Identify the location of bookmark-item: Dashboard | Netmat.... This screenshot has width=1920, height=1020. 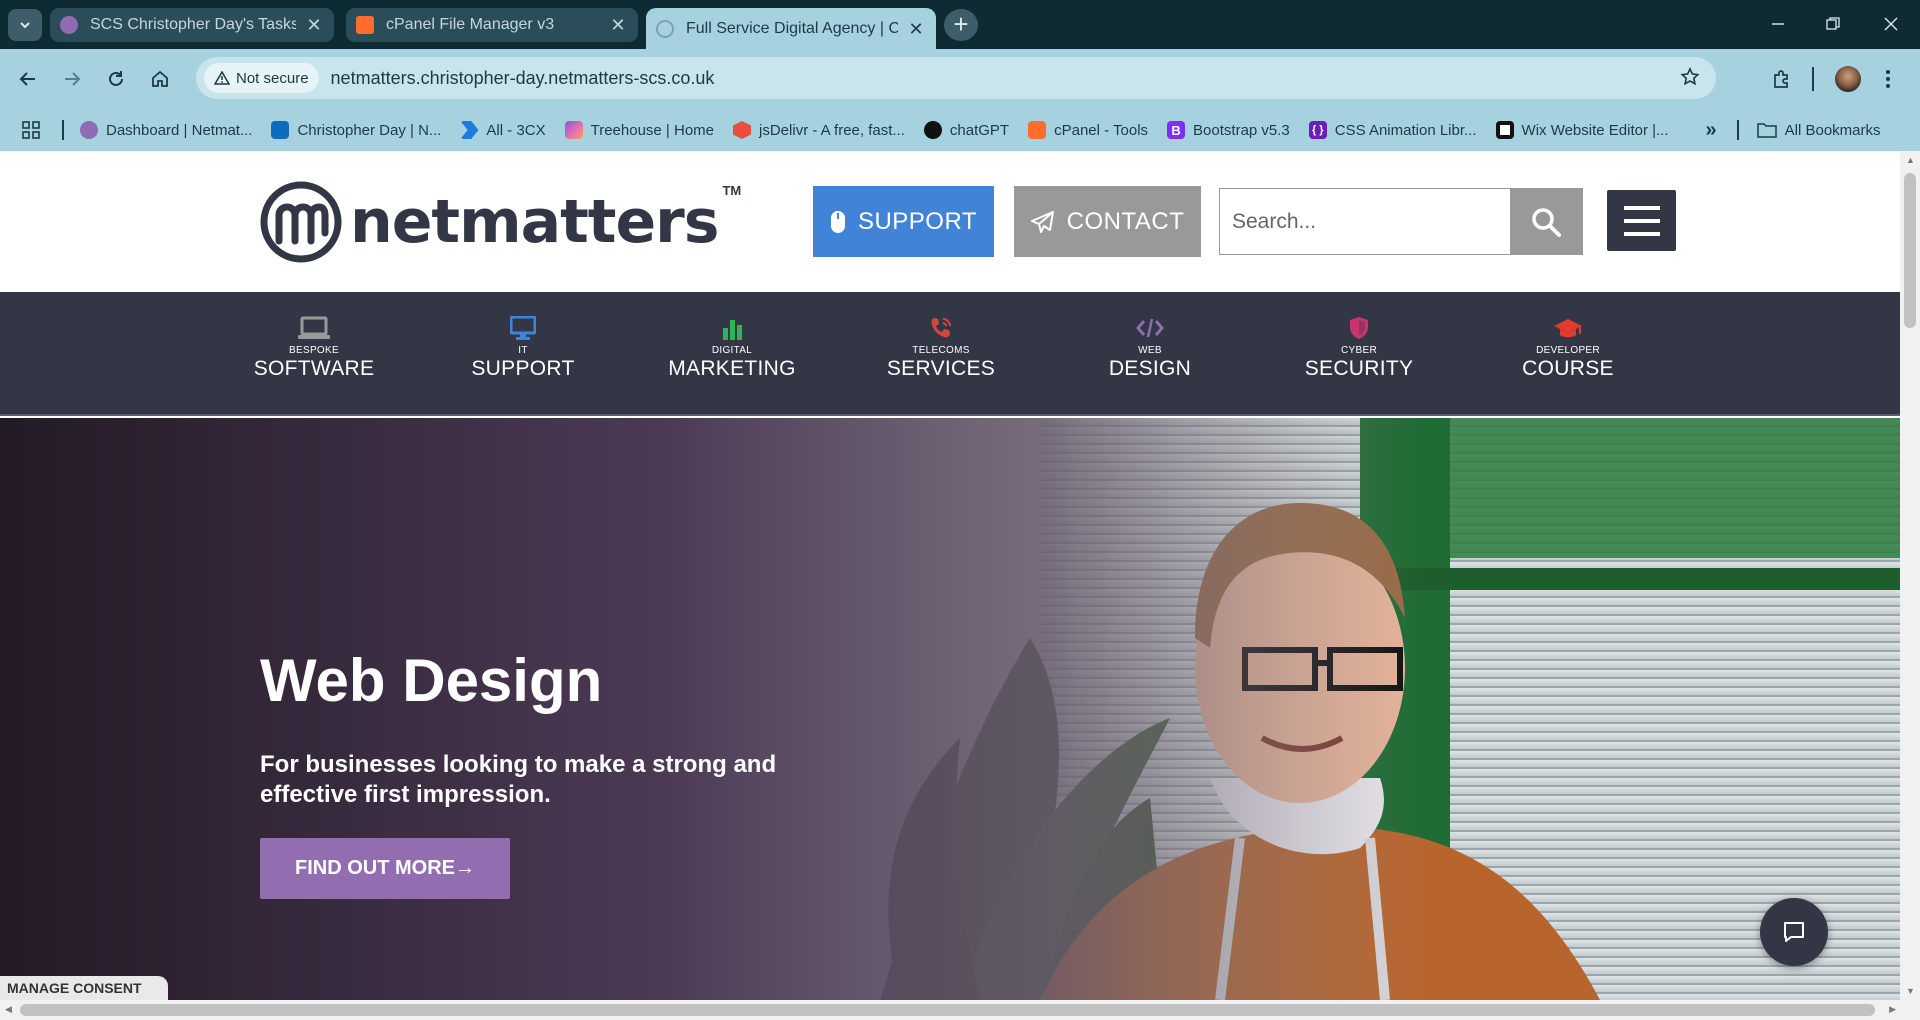
(166, 130).